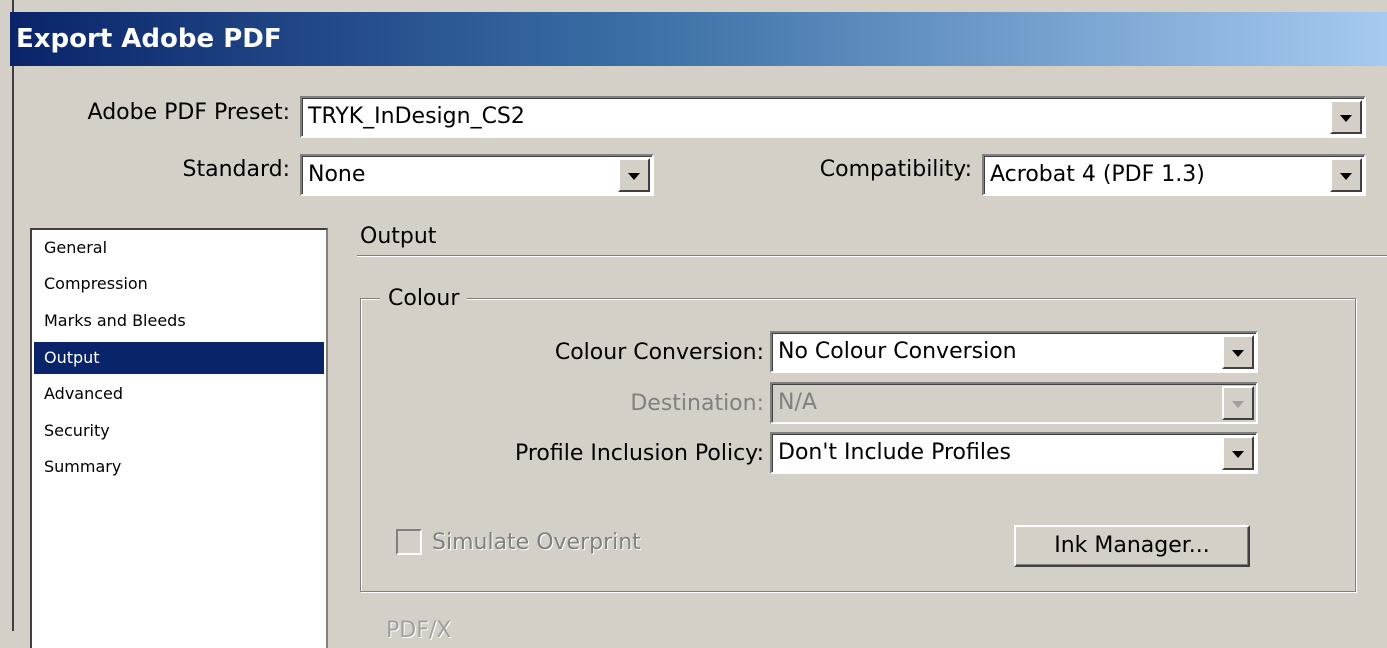  I want to click on destination-dropdown-button, so click(1238, 403).